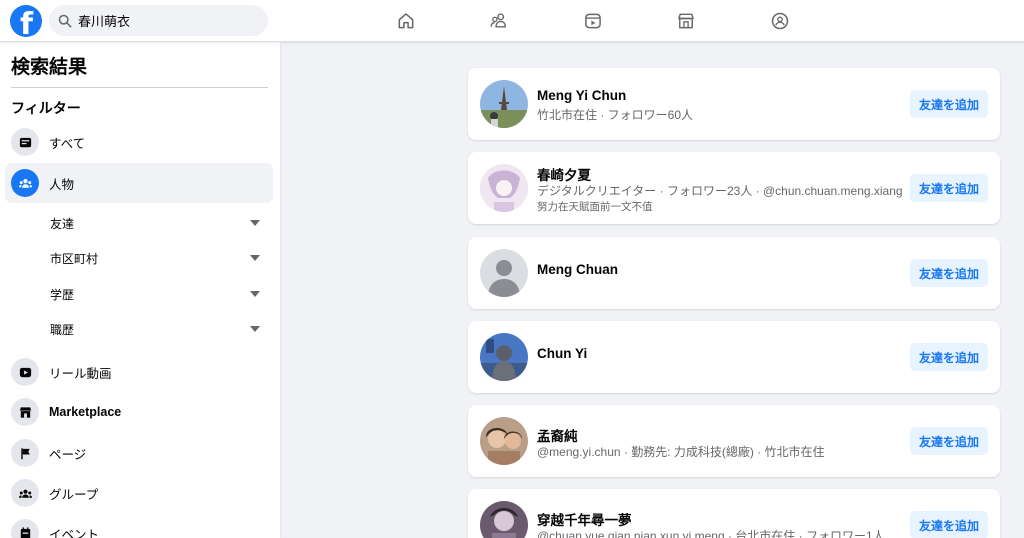  I want to click on filter-item-label: グループ, so click(74, 494).